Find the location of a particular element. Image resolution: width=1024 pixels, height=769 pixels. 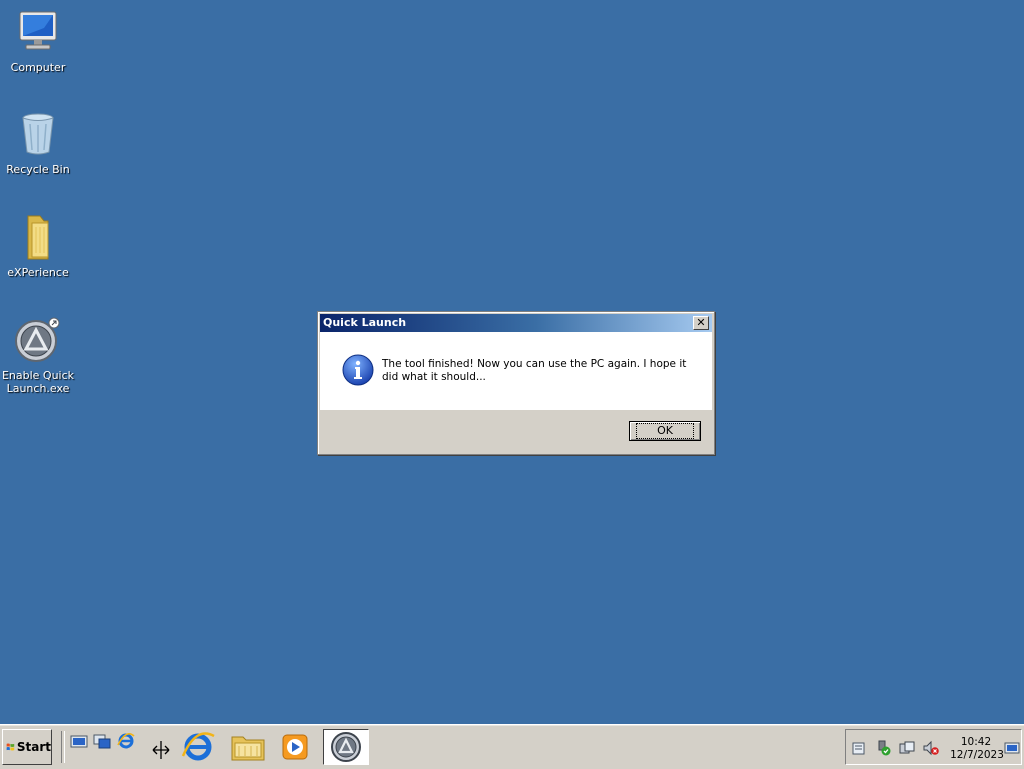

volume-muted-icon is located at coordinates (931, 748).